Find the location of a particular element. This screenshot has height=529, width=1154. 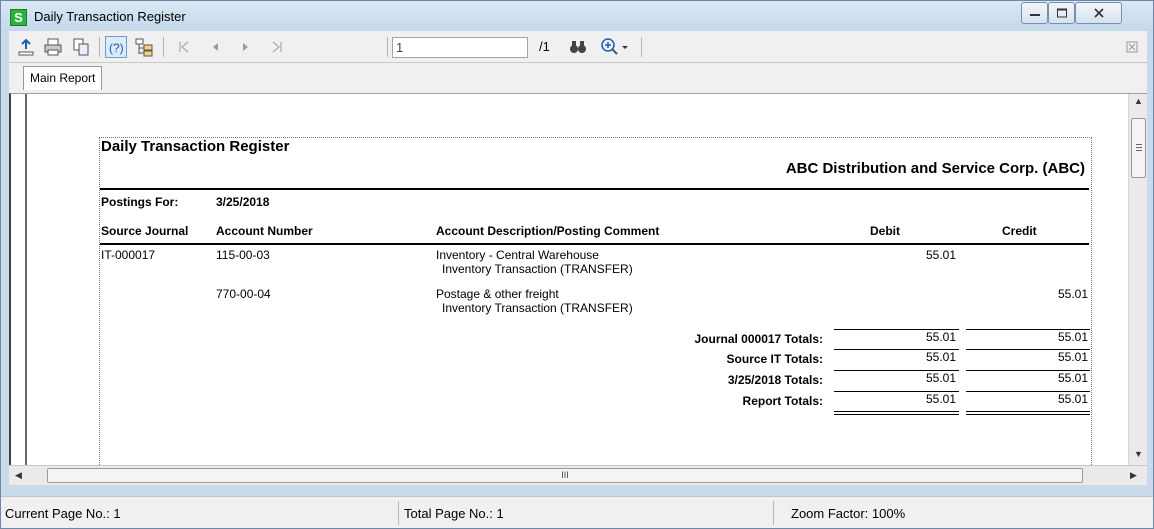

zoom-button is located at coordinates (615, 47).